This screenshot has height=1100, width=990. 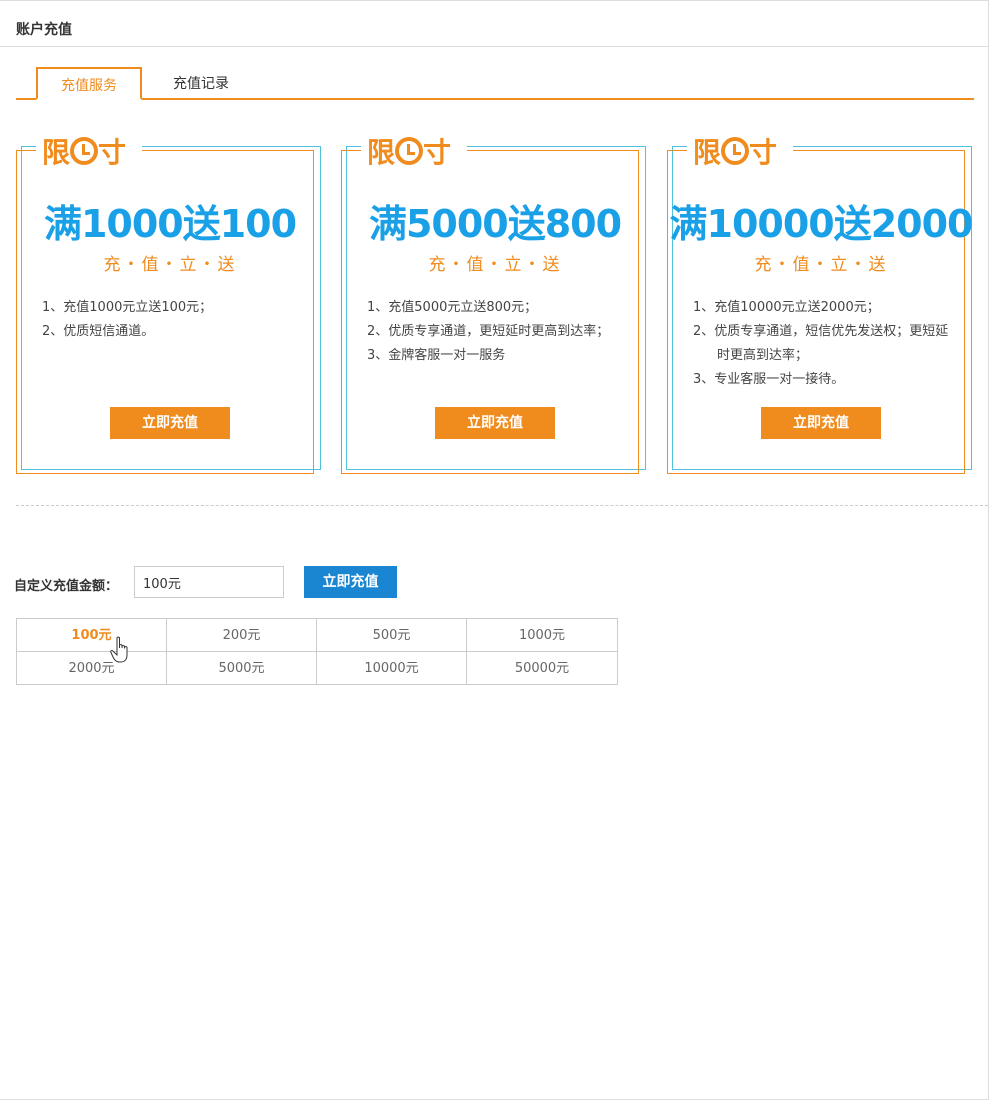 I want to click on package-headline: 满10000送2000, so click(x=821, y=224).